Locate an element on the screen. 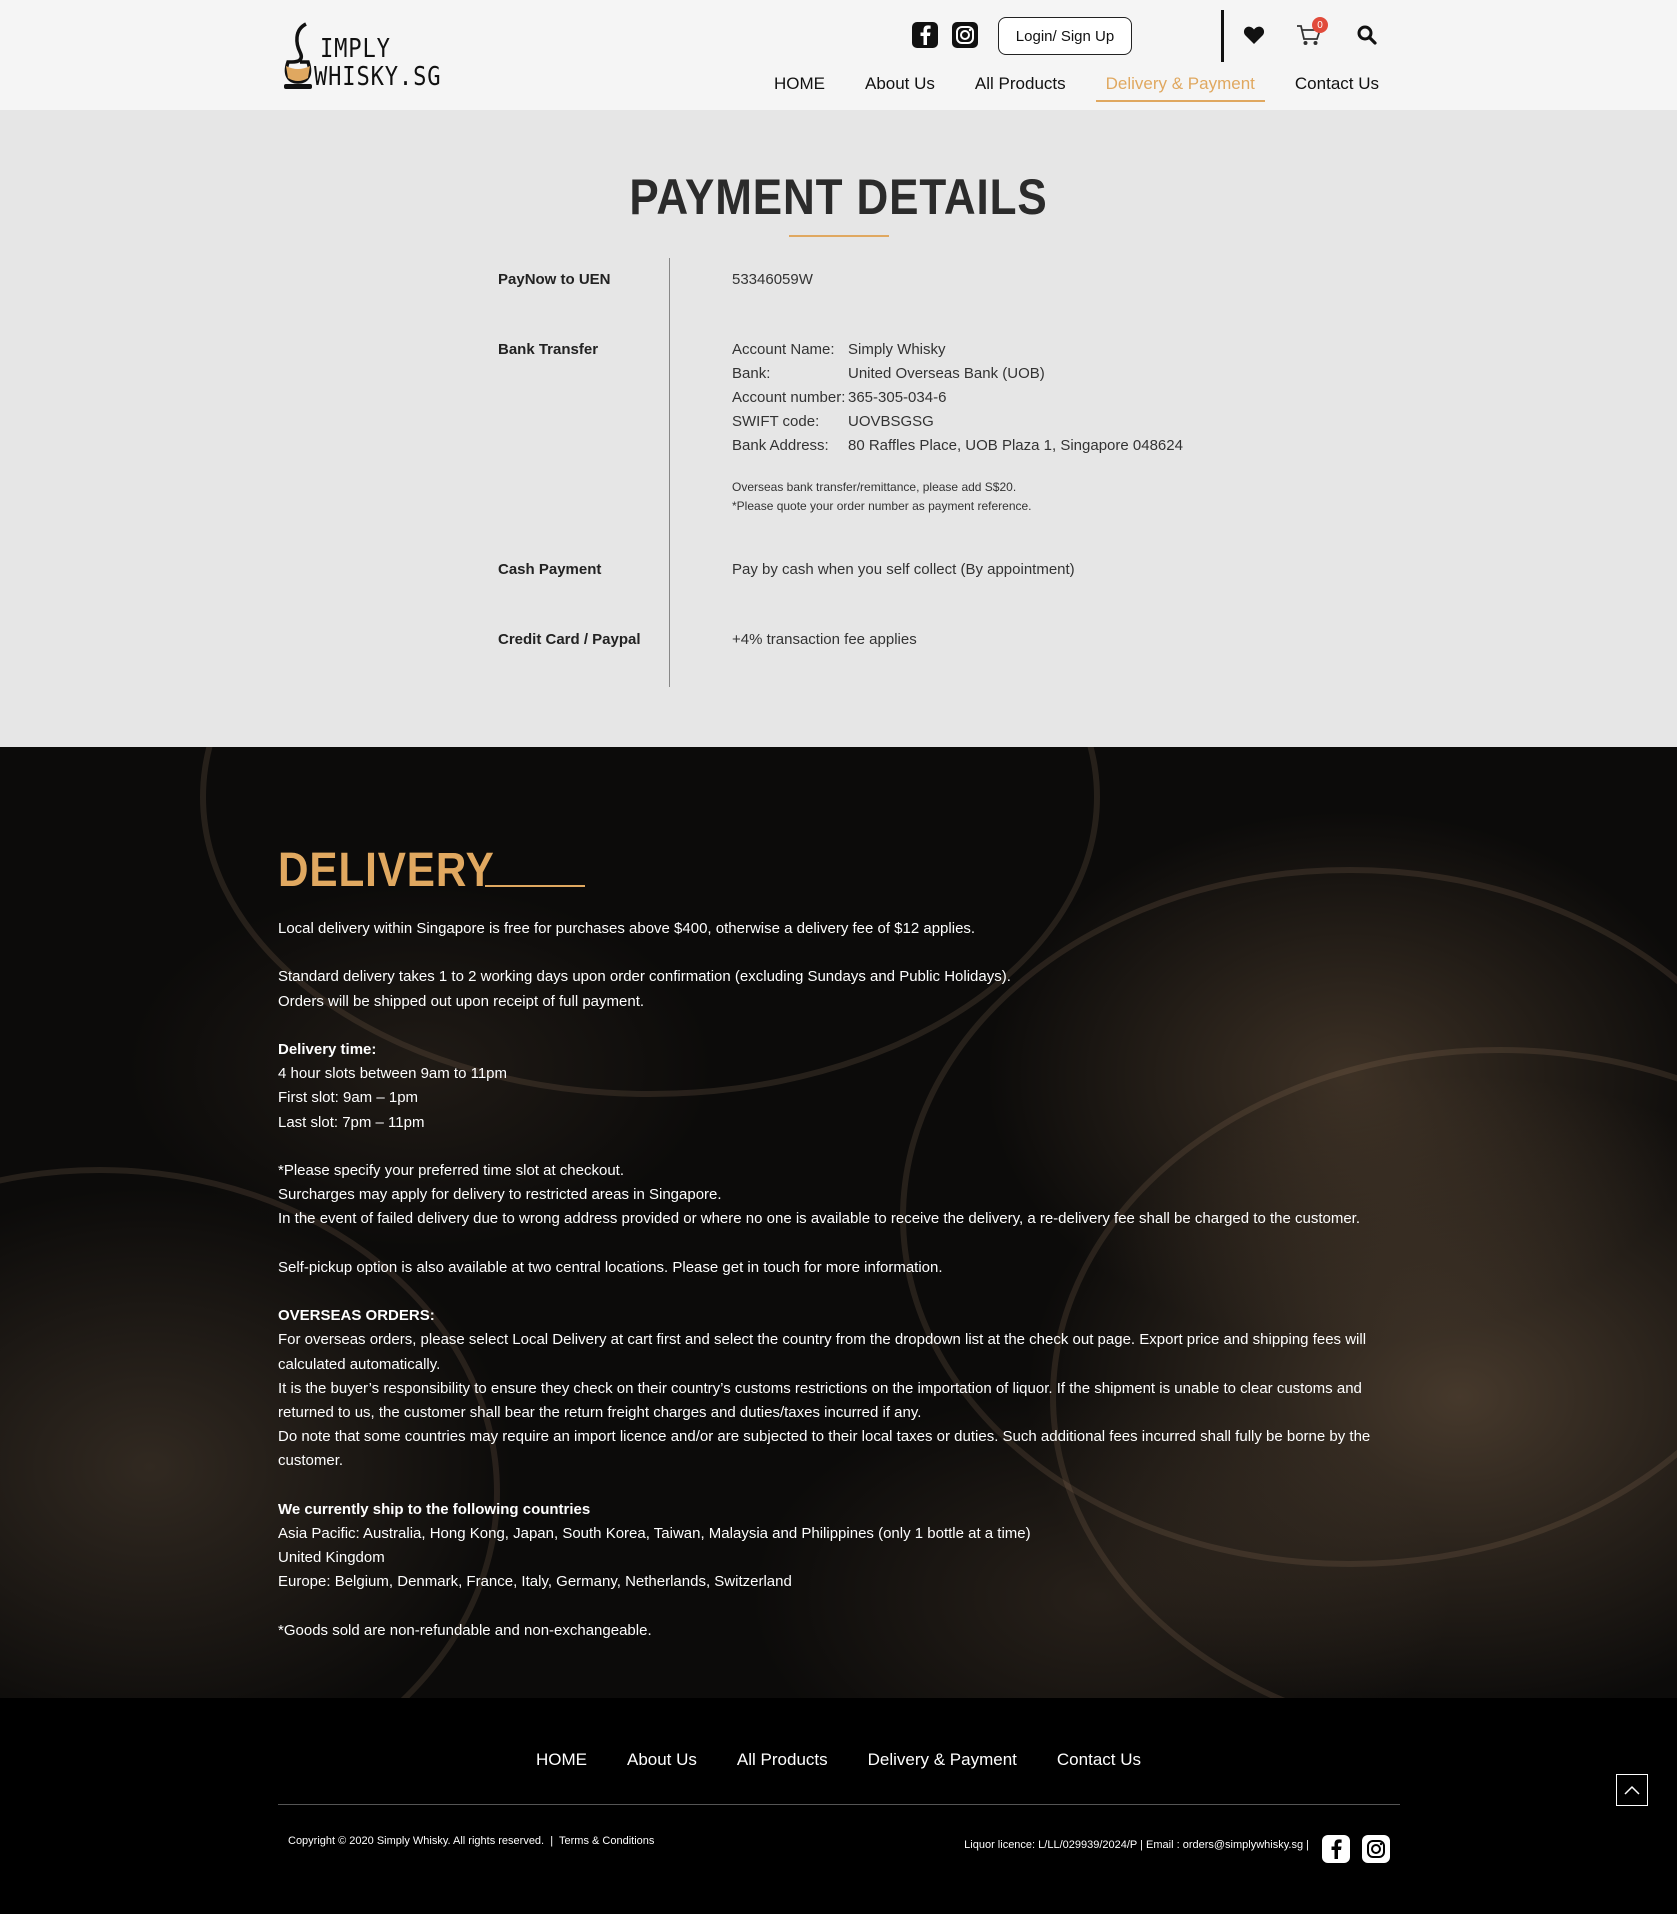 This screenshot has width=1677, height=1914. nav-all-products: All Products is located at coordinates (1020, 88).